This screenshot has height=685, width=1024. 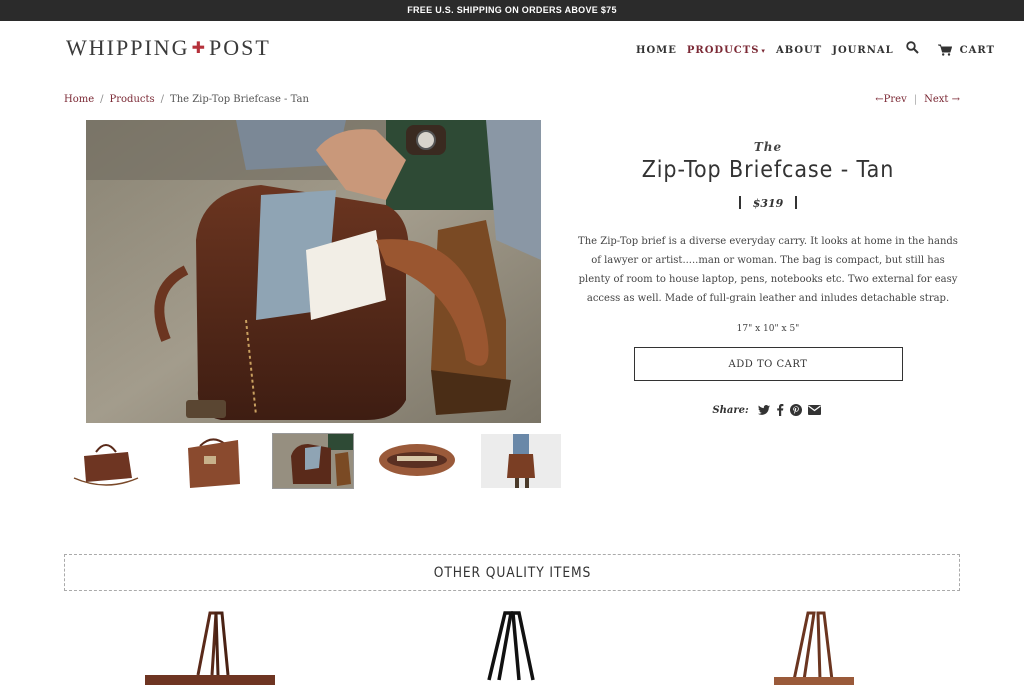 I want to click on share-row: Share:, so click(x=768, y=410).